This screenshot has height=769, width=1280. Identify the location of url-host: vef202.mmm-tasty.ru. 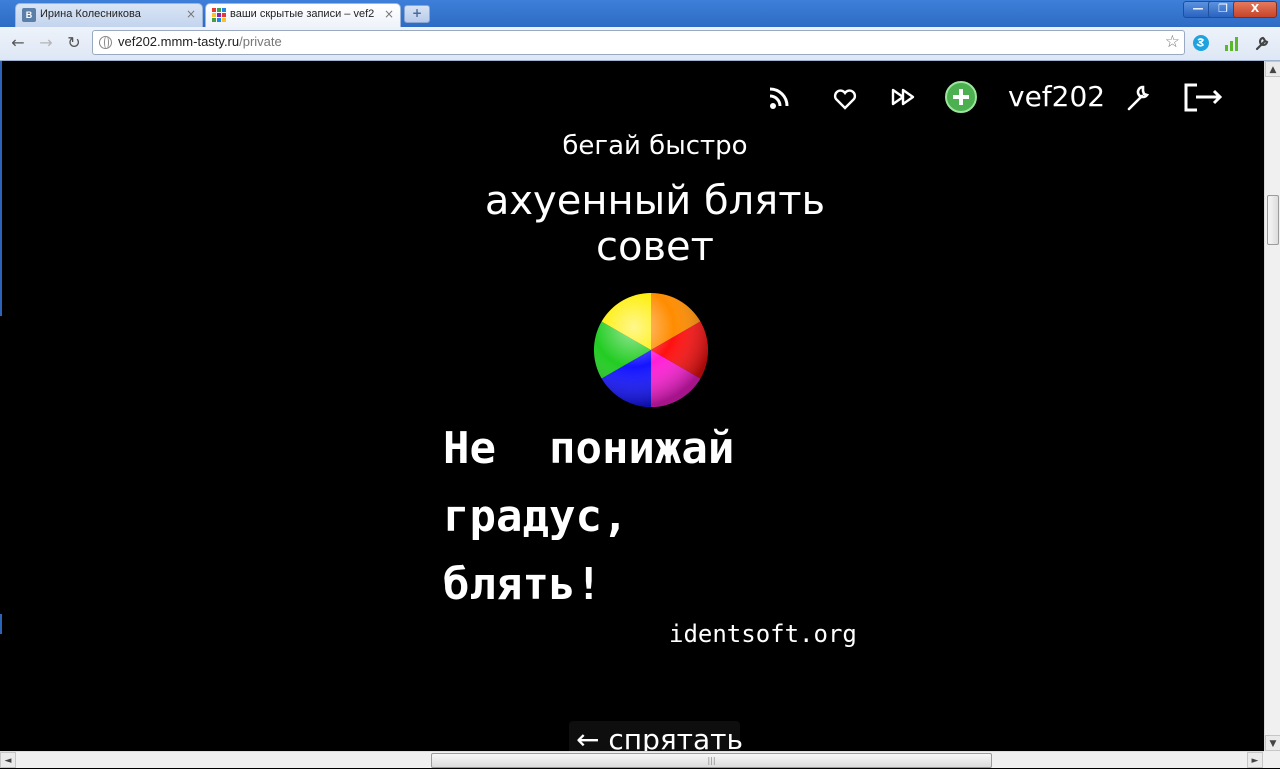
(179, 41).